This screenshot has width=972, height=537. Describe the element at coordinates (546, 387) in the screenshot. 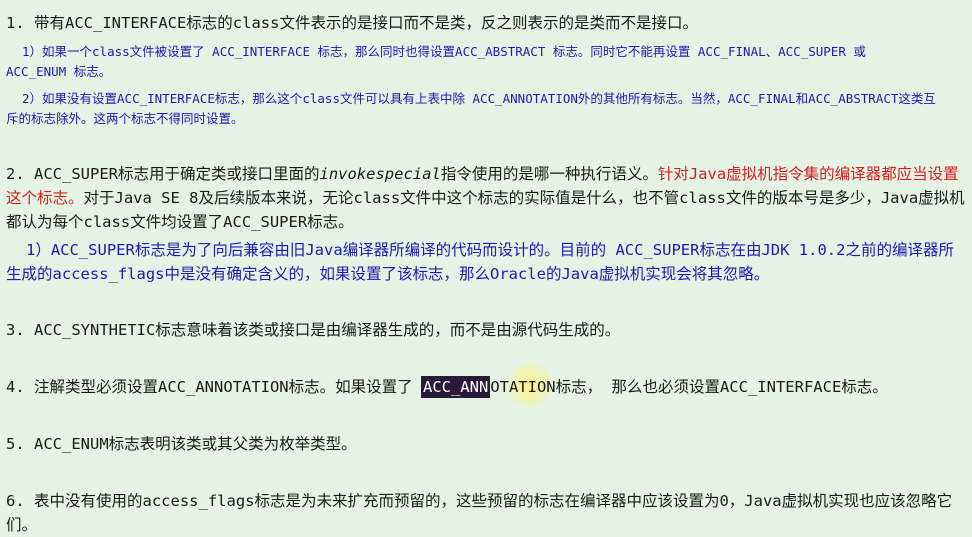

I see `item-4-after-selection: OTATION标志，` at that location.